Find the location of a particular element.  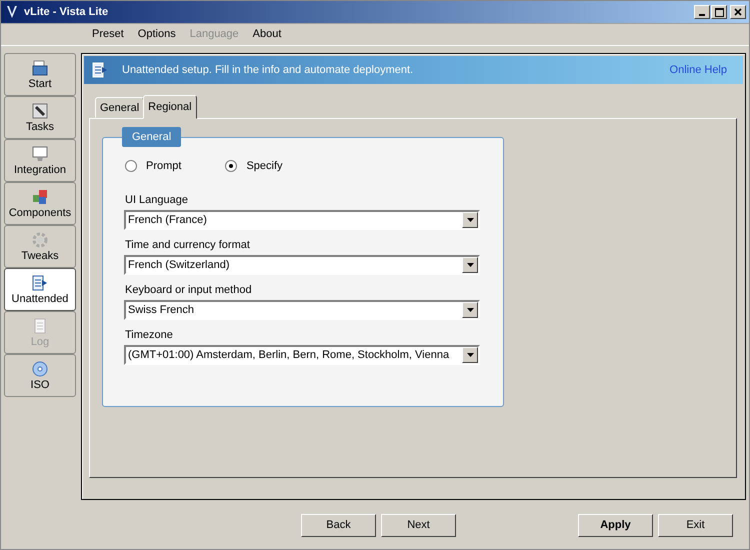

page-icon is located at coordinates (40, 326).